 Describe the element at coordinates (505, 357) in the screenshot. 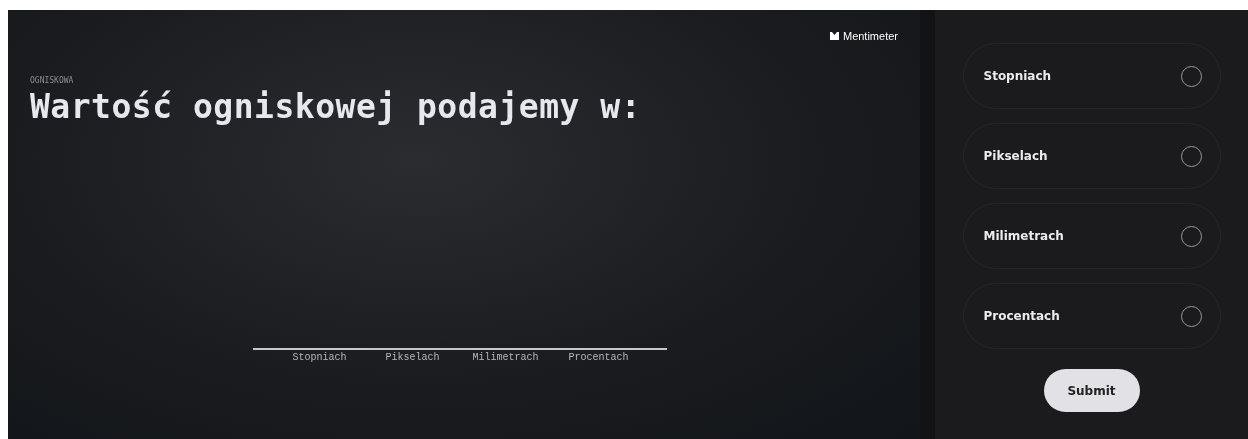

I see `category-label: Milimetrach` at that location.